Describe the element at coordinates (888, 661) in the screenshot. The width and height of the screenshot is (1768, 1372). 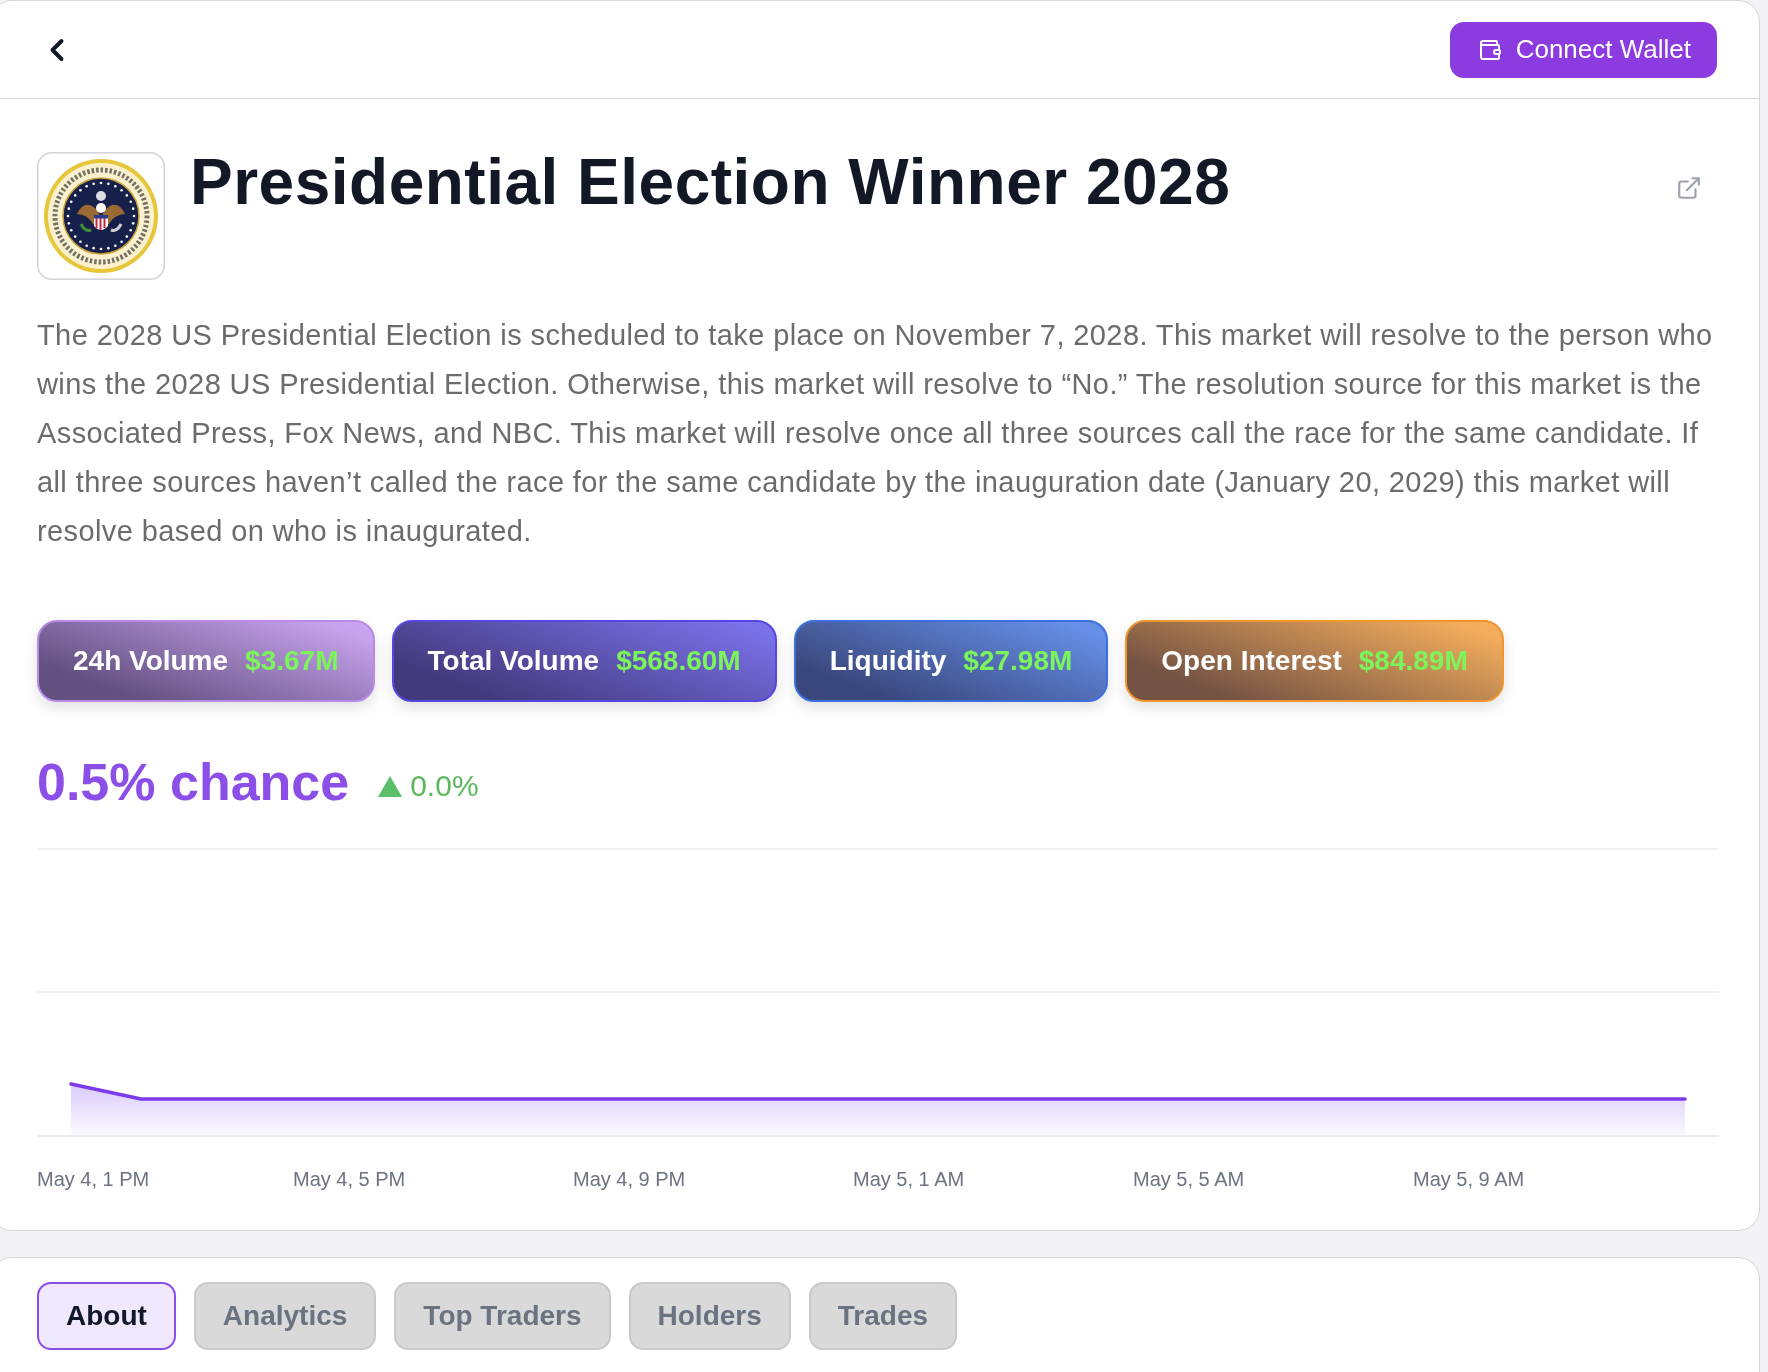
I see `stat-label: Liquidity` at that location.